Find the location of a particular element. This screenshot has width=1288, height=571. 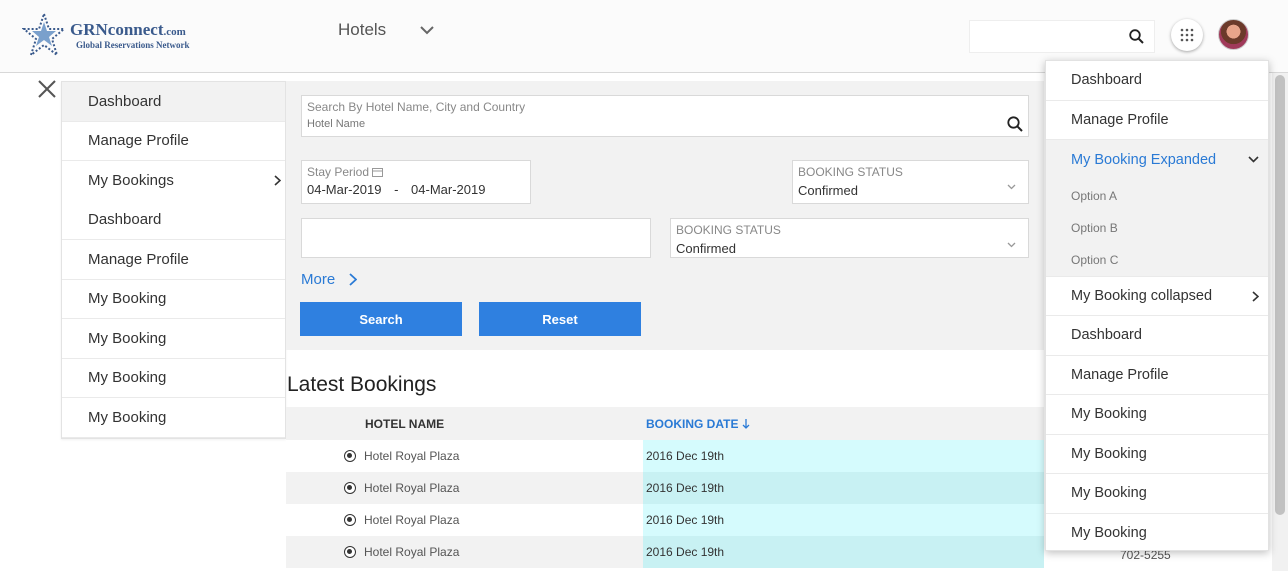

dropdown-item-dashboard: Dashboard is located at coordinates (1157, 81).